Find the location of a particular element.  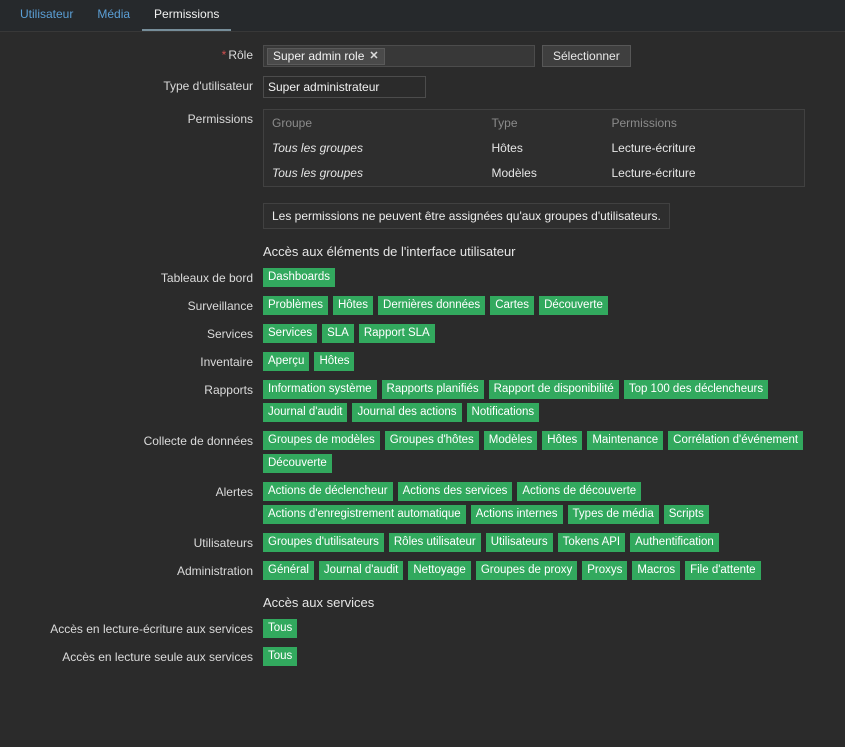

tag: Actions d'enregistrement automatique is located at coordinates (364, 514).